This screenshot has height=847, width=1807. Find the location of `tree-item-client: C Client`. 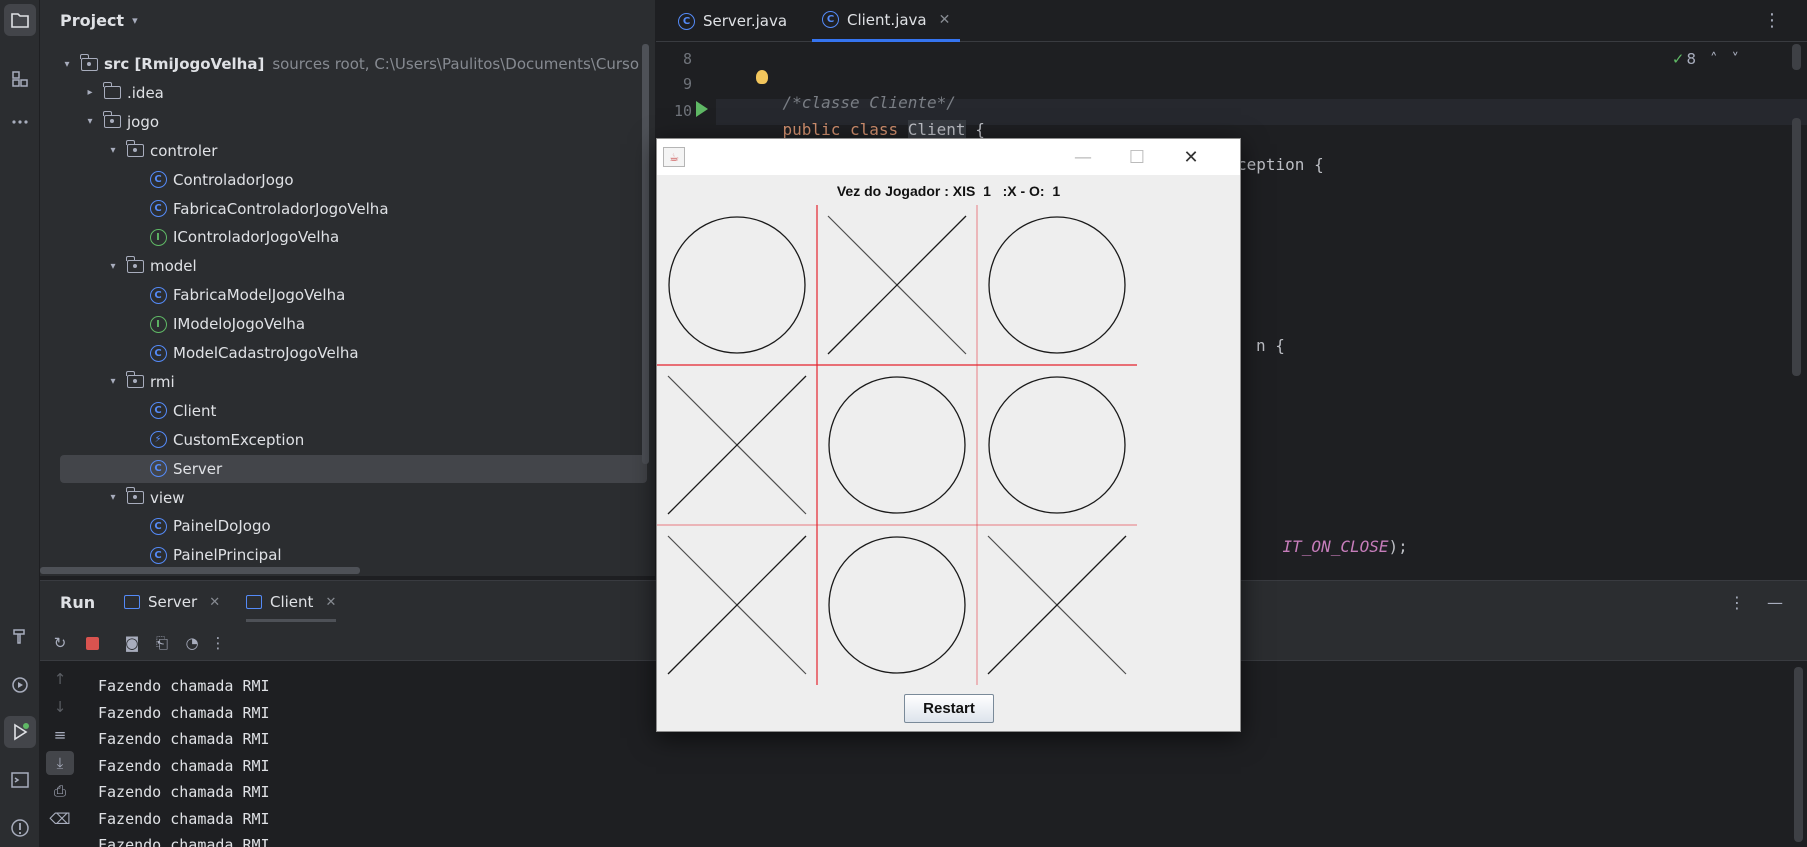

tree-item-client: C Client is located at coordinates (347, 411).